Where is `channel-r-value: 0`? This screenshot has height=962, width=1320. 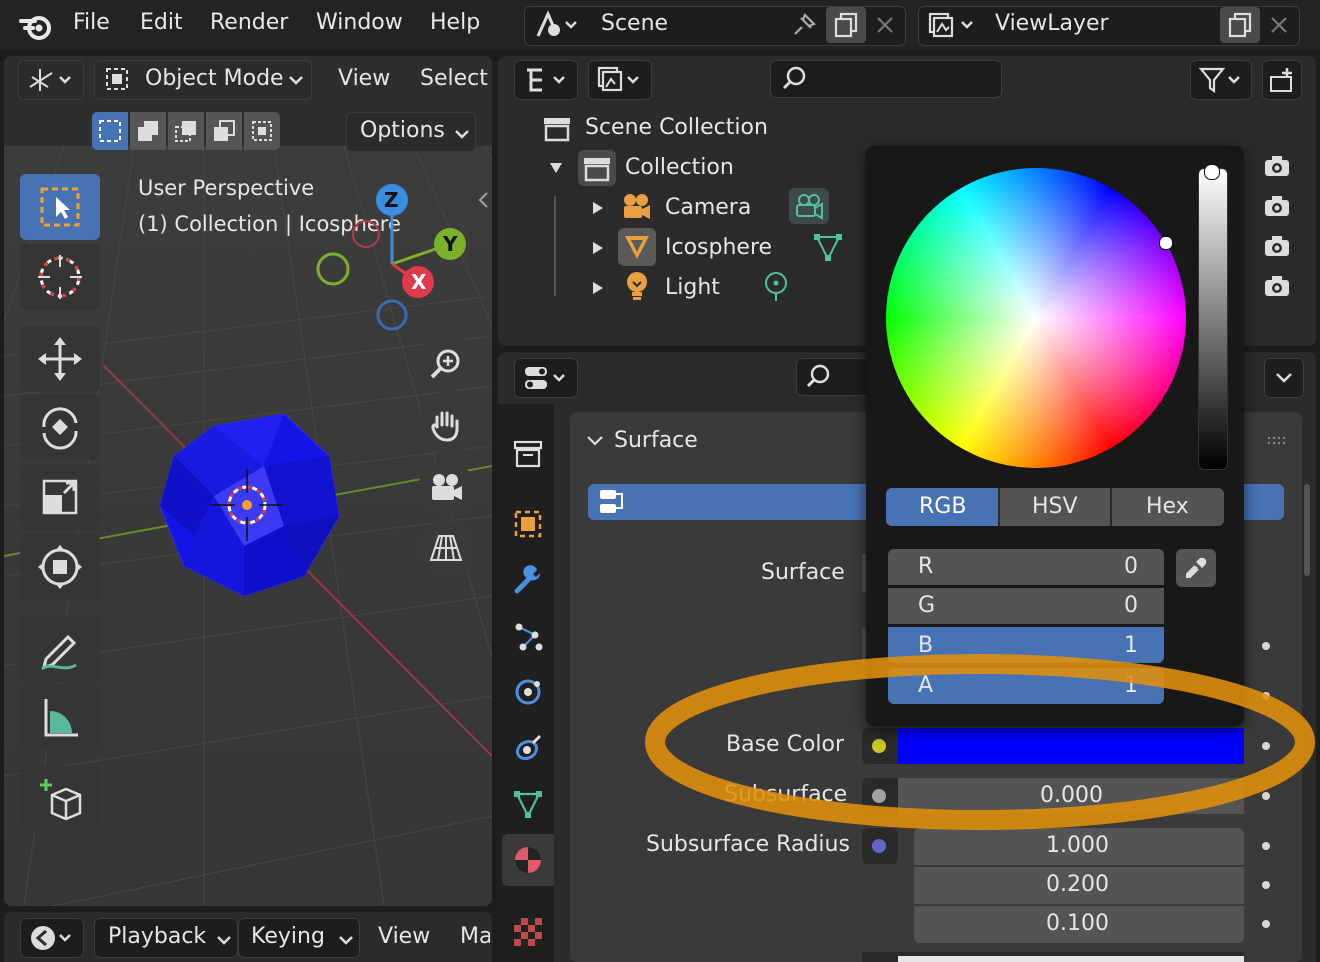 channel-r-value: 0 is located at coordinates (1131, 566).